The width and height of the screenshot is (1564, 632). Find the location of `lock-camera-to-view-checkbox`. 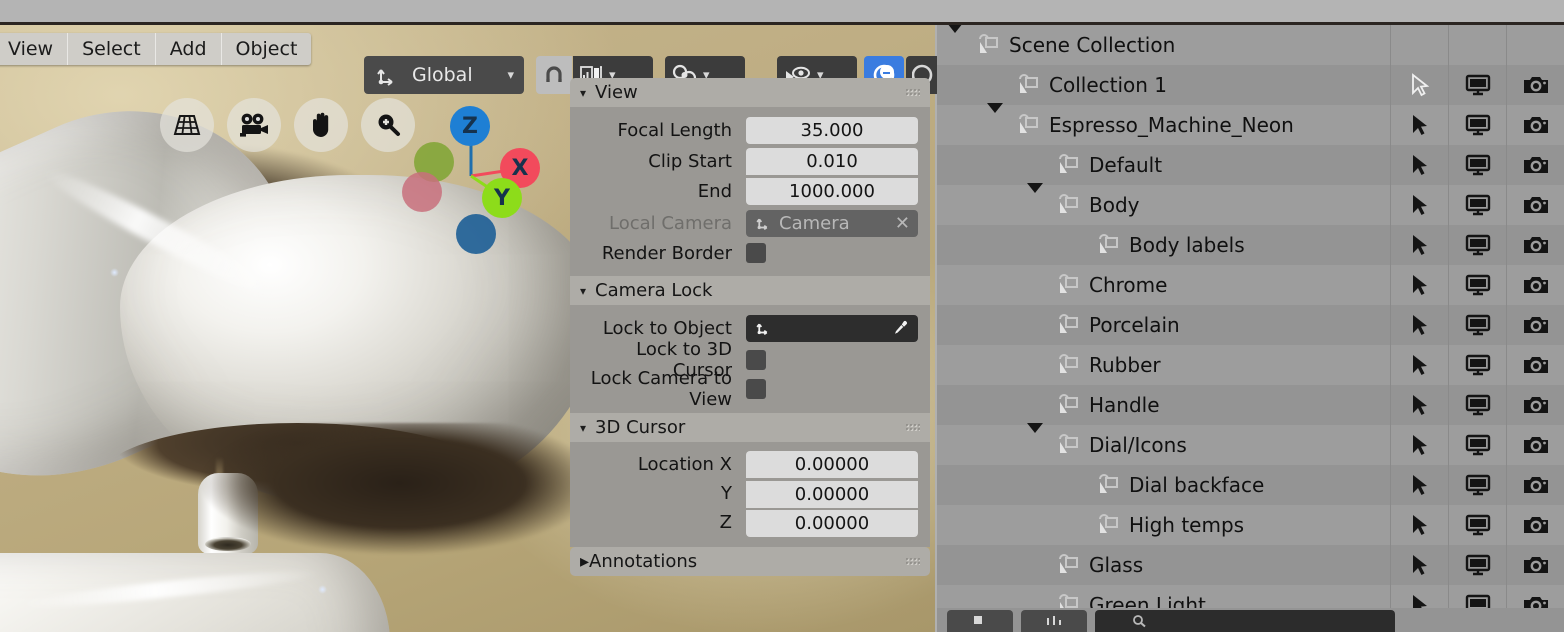

lock-camera-to-view-checkbox is located at coordinates (756, 388).